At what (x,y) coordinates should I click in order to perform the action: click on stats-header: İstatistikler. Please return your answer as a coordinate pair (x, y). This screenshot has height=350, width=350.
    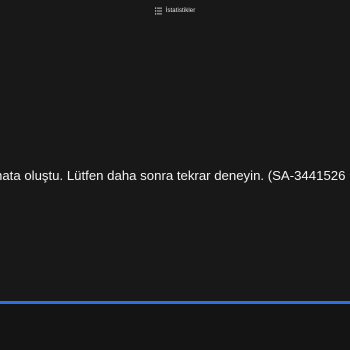
    Looking at the image, I should click on (175, 11).